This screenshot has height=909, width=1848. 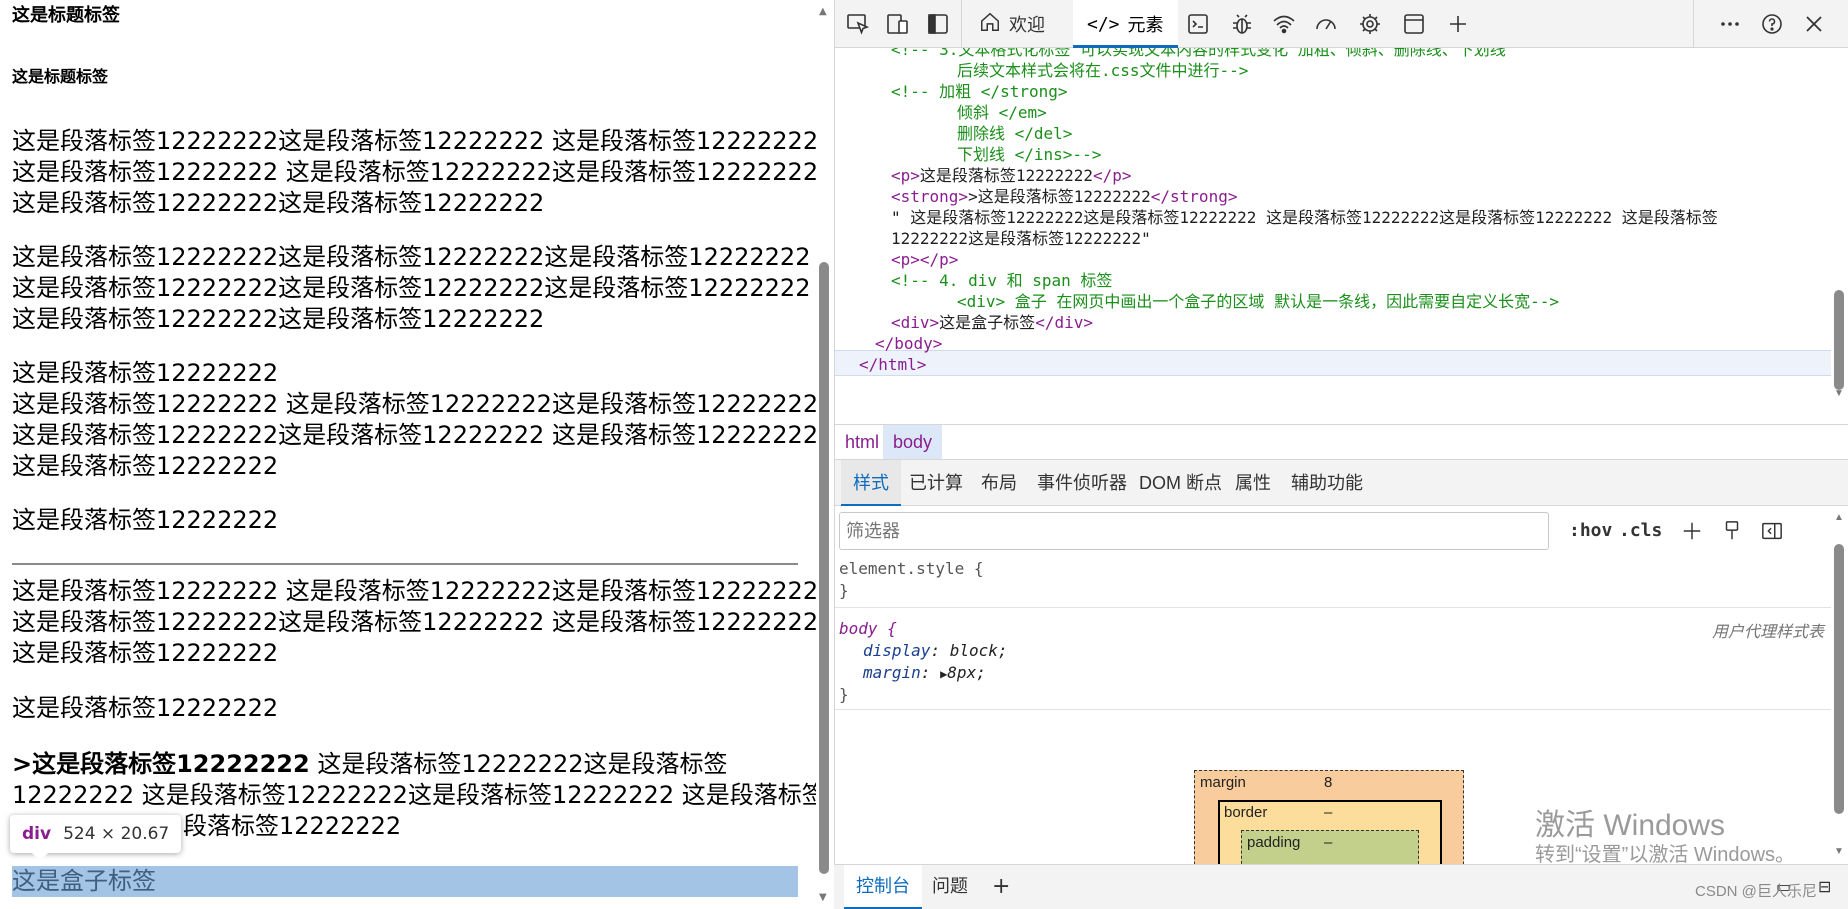 What do you see at coordinates (1027, 25) in the screenshot?
I see `tab-welcome-label: 欢迎` at bounding box center [1027, 25].